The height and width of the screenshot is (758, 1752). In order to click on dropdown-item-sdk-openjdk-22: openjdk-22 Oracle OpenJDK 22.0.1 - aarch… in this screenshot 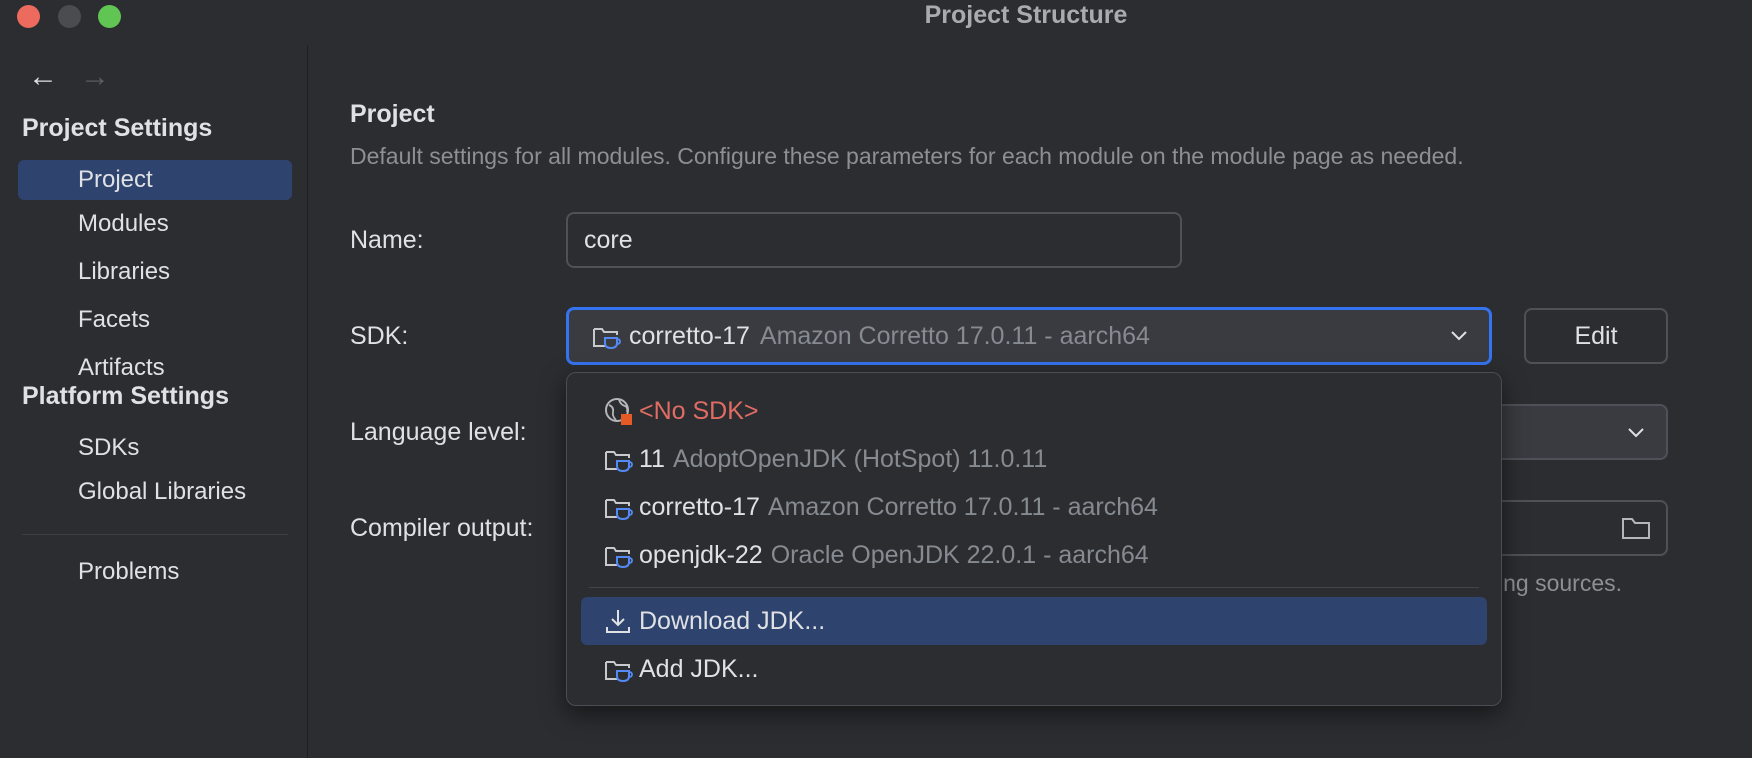, I will do `click(1034, 555)`.